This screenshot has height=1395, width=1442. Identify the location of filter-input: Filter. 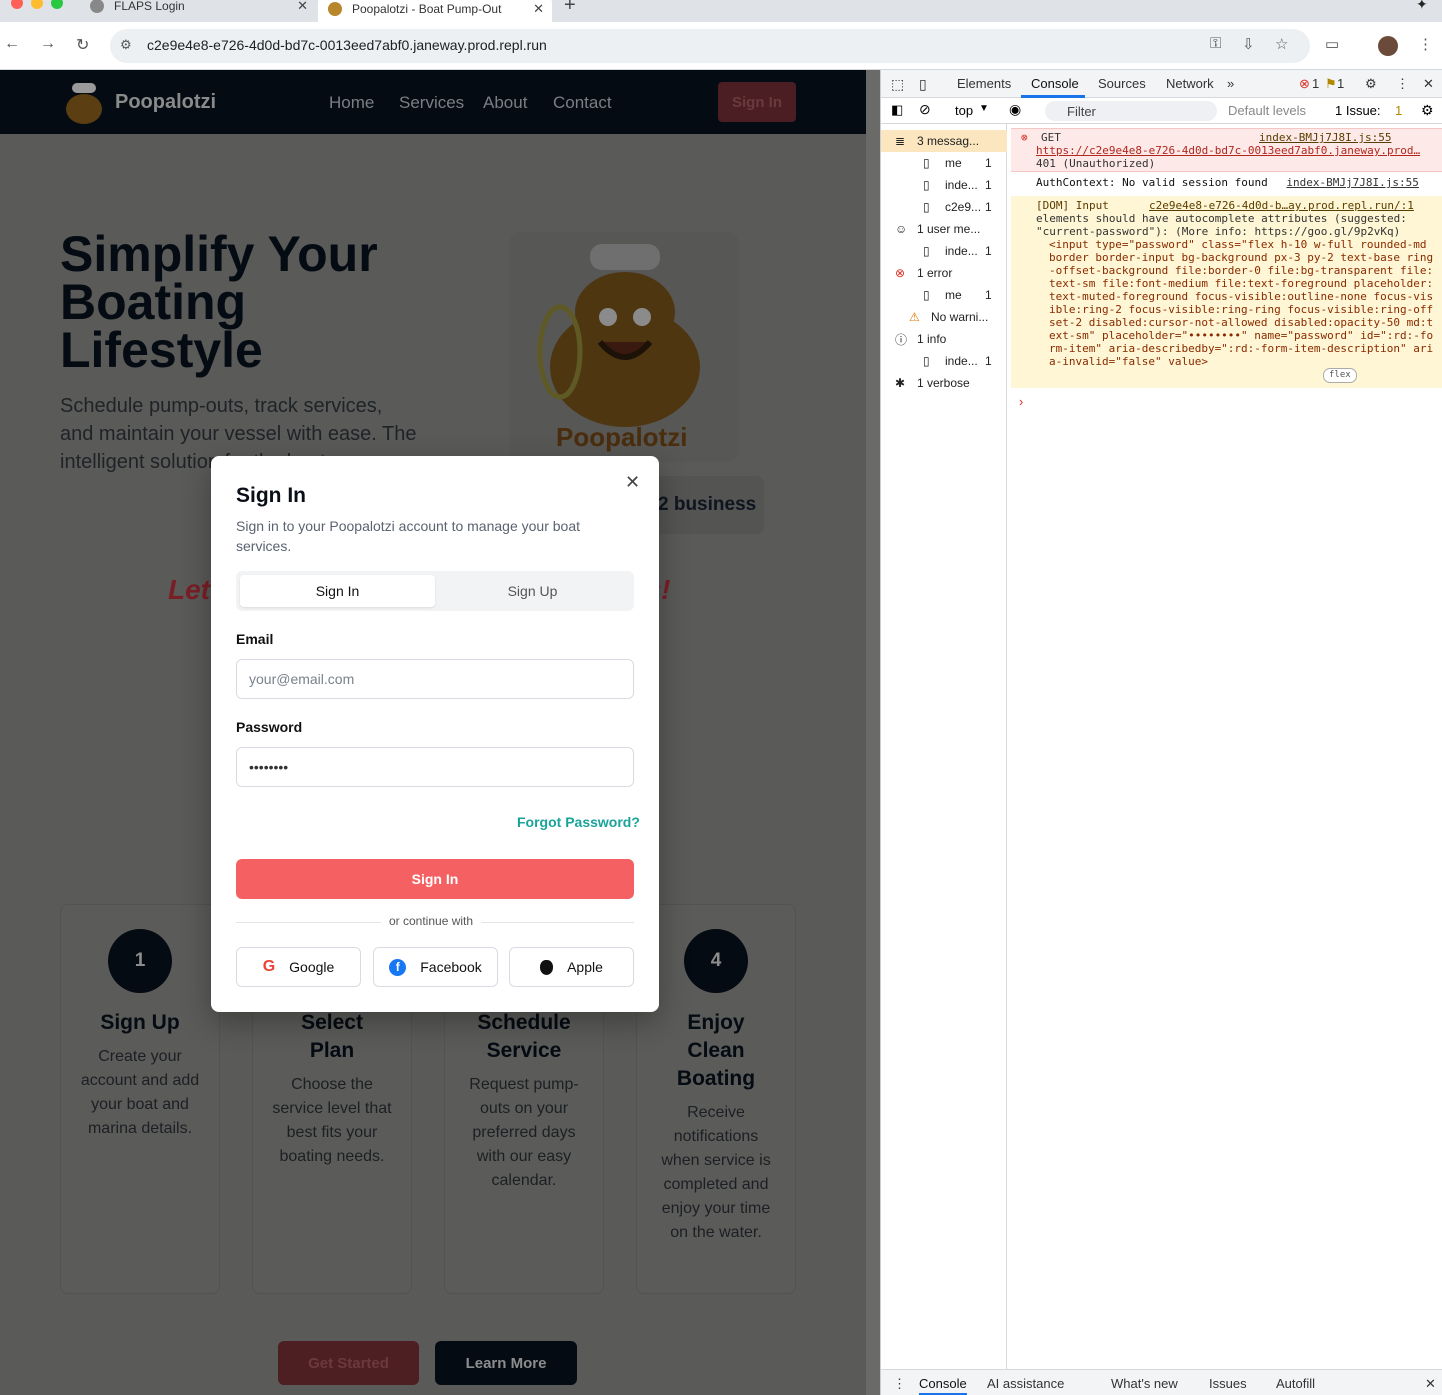
(1131, 111).